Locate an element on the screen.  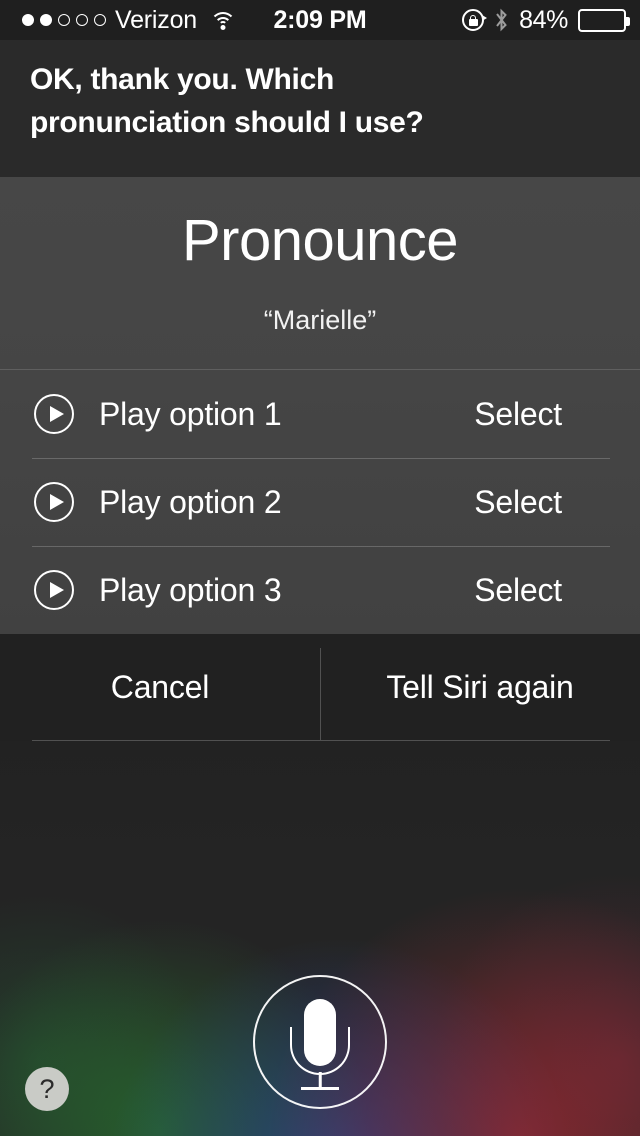
status-bar-right: 84% is located at coordinates (546, 20).